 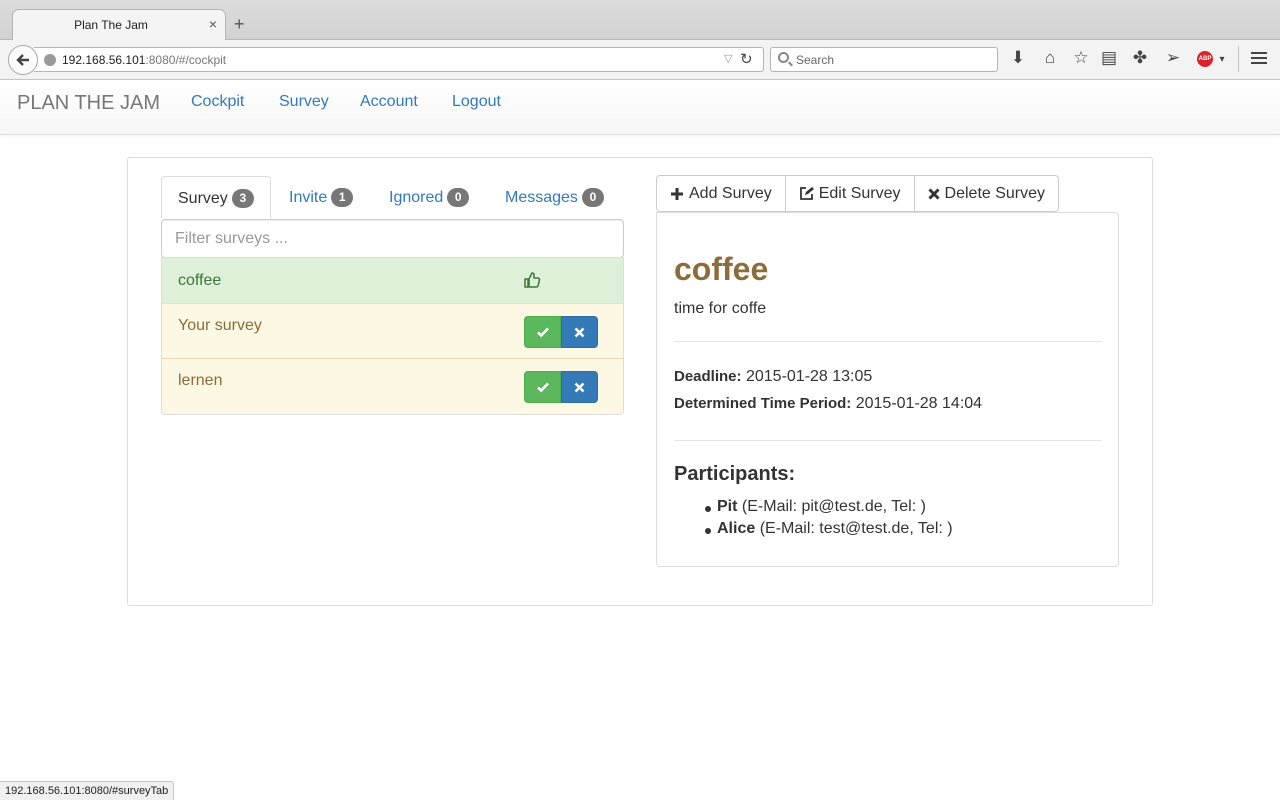 I want to click on search-box: Search, so click(x=884, y=59).